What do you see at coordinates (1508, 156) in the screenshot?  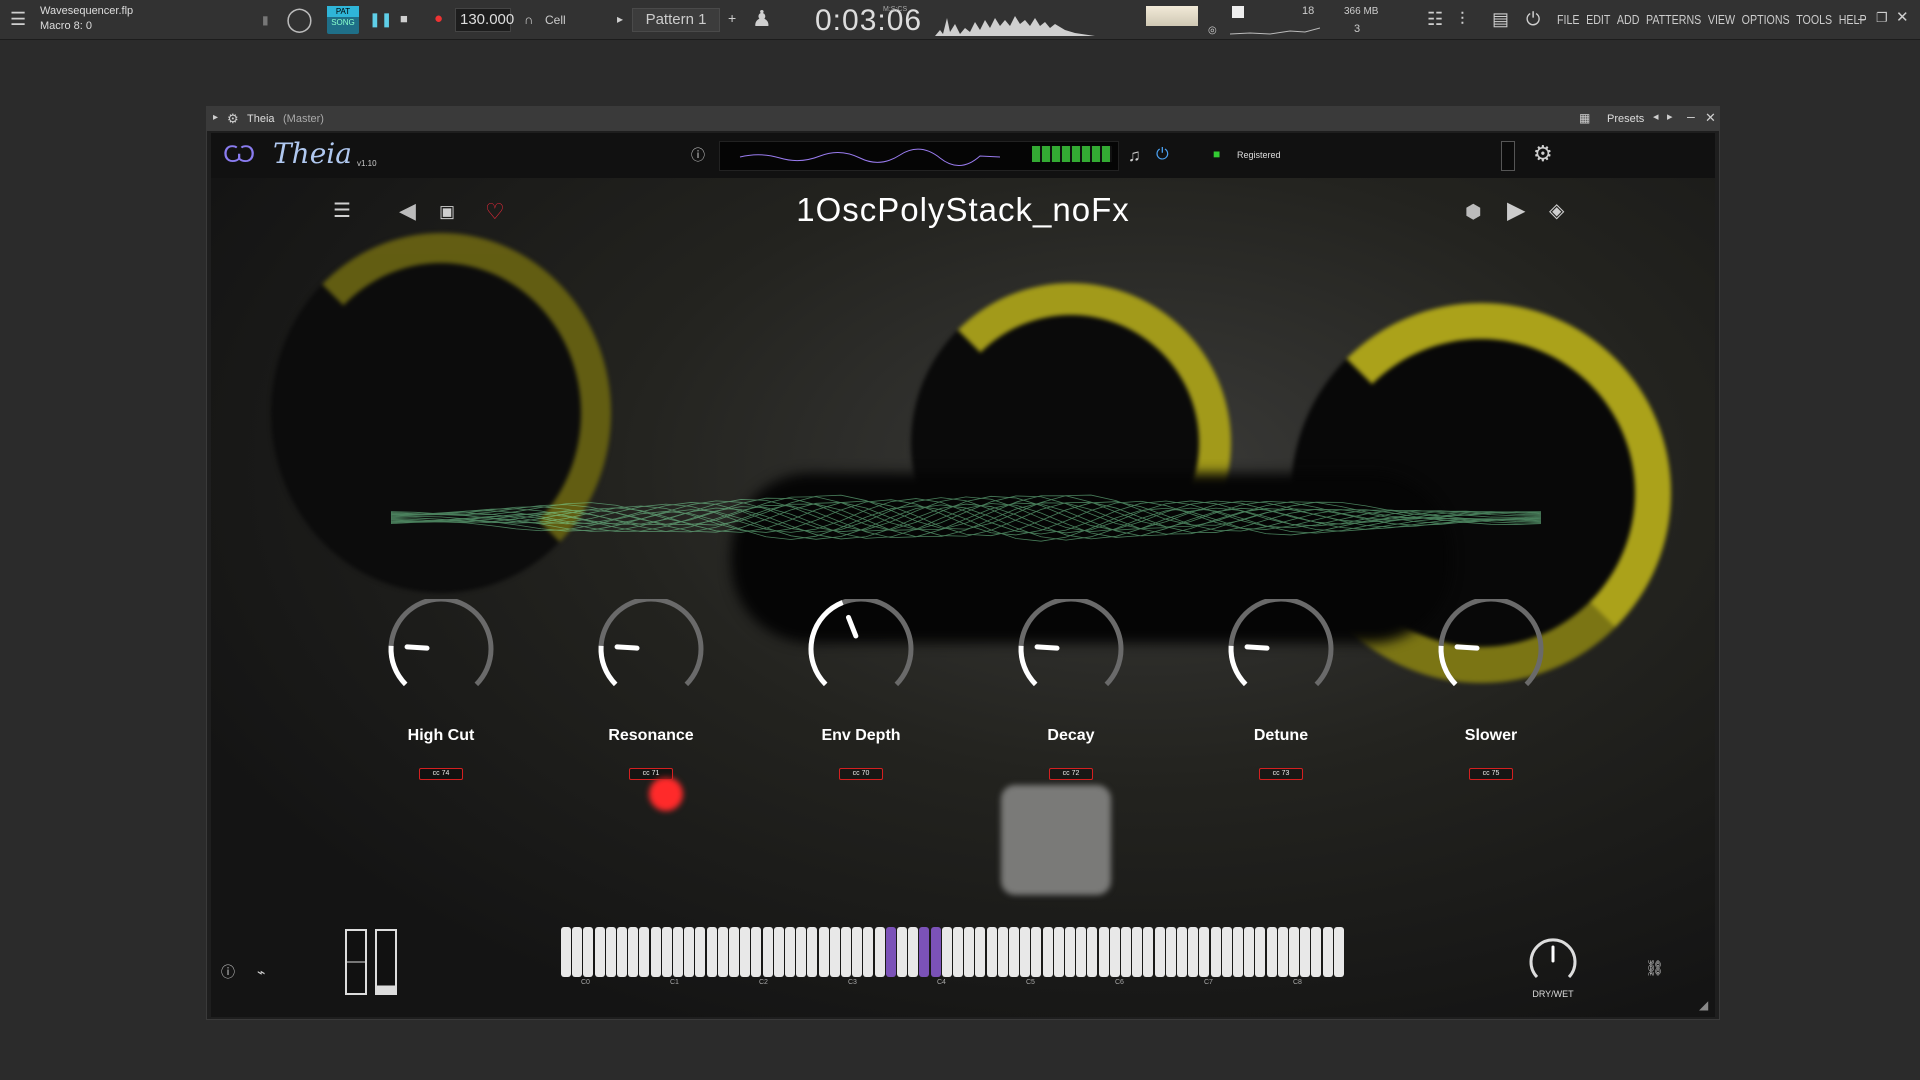 I see `mini-slider` at bounding box center [1508, 156].